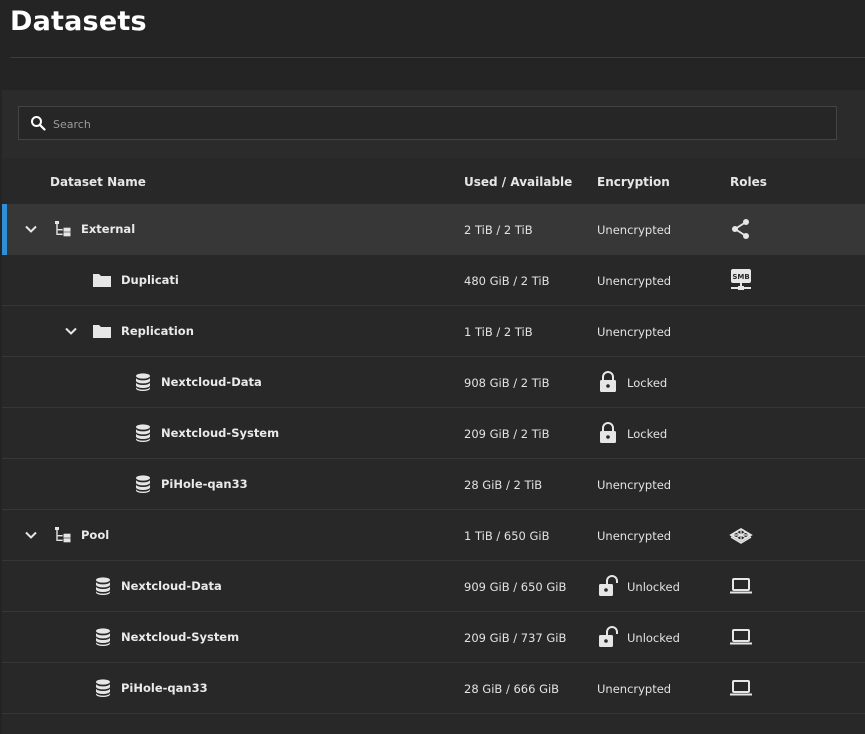 The image size is (865, 734). Describe the element at coordinates (433, 382) in the screenshot. I see `dataset-row-nextcloud-data: Nextcloud-Data 908 GiB / 2 TiB Locked` at that location.